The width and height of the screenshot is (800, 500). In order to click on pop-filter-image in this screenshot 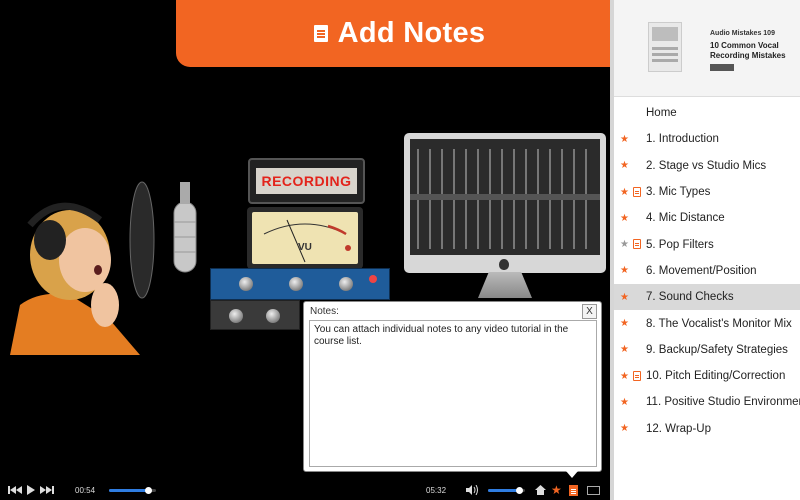, I will do `click(142, 240)`.